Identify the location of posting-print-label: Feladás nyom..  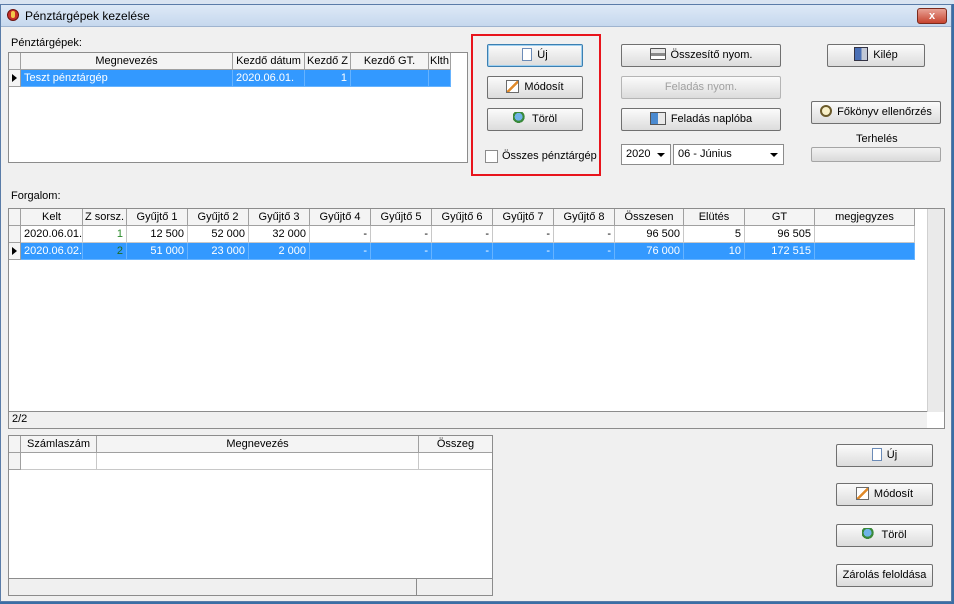
(701, 87).